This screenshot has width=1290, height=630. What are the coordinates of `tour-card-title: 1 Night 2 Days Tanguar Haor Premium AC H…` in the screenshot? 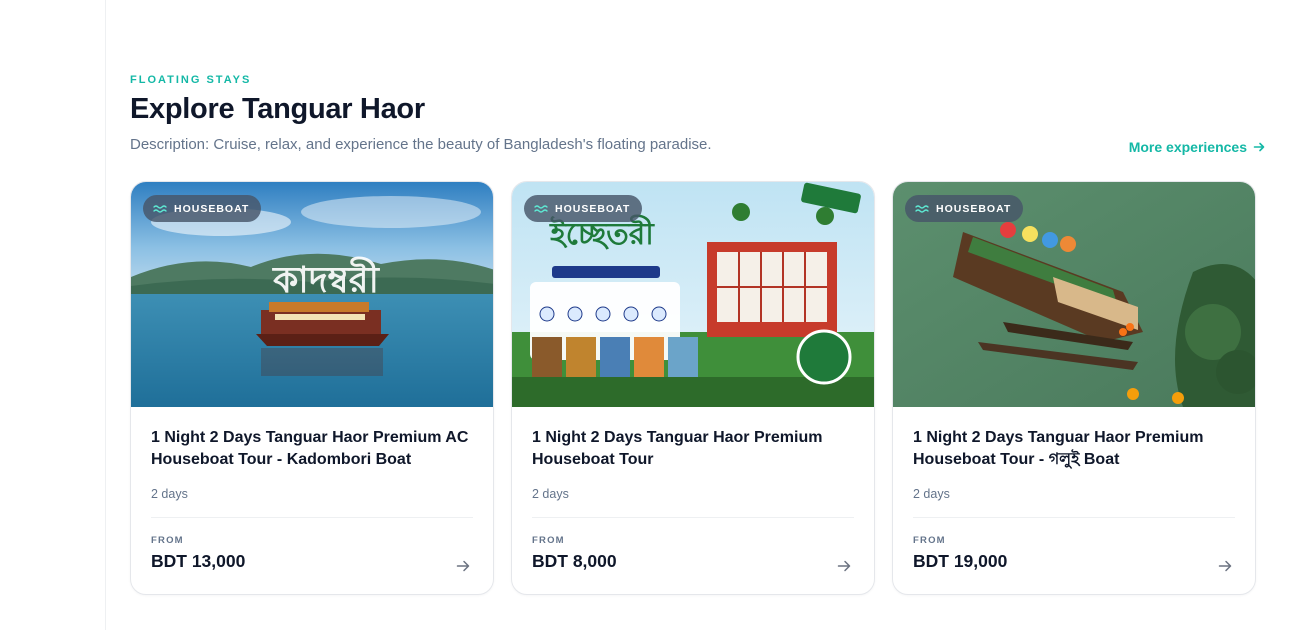 It's located at (312, 449).